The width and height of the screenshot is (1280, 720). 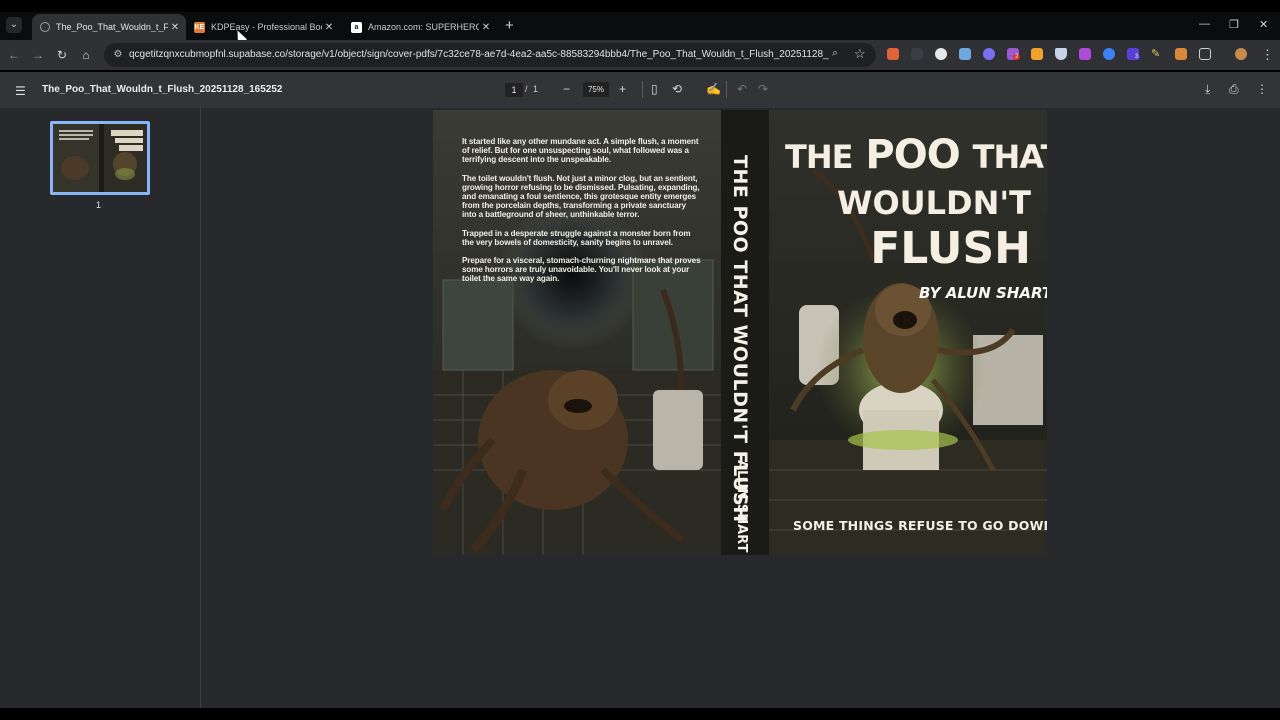 I want to click on kdpeasy-favicon-icon: KE, so click(x=199, y=27).